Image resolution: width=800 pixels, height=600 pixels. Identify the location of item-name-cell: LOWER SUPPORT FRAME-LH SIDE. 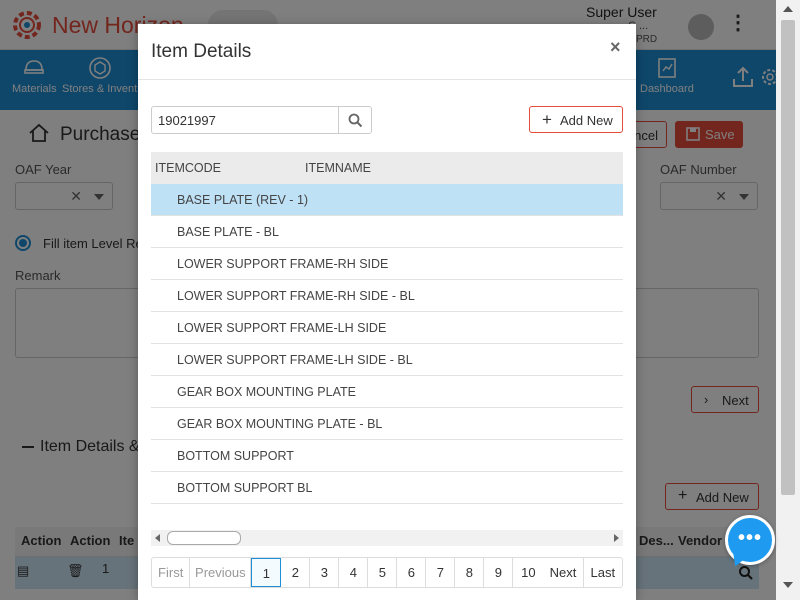
(282, 328).